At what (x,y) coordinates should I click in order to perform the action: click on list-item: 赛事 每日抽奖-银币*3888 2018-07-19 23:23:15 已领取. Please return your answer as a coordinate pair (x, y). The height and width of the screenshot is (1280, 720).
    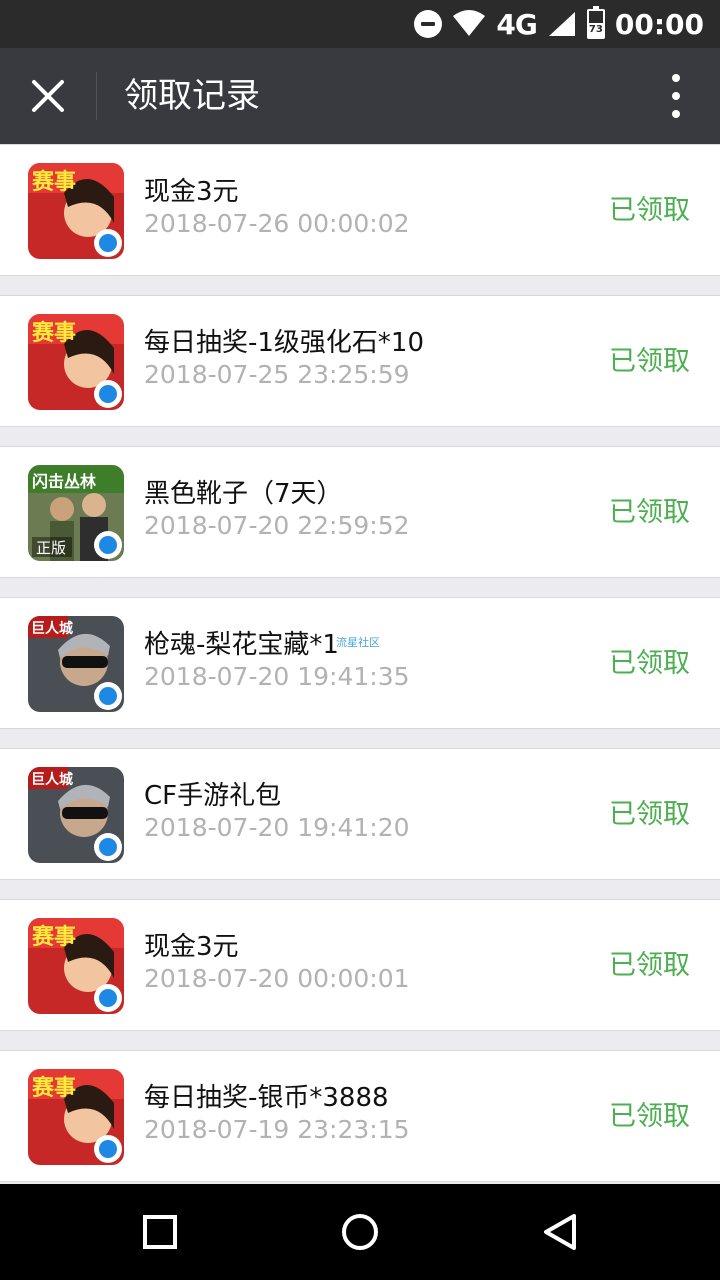
    Looking at the image, I should click on (360, 1116).